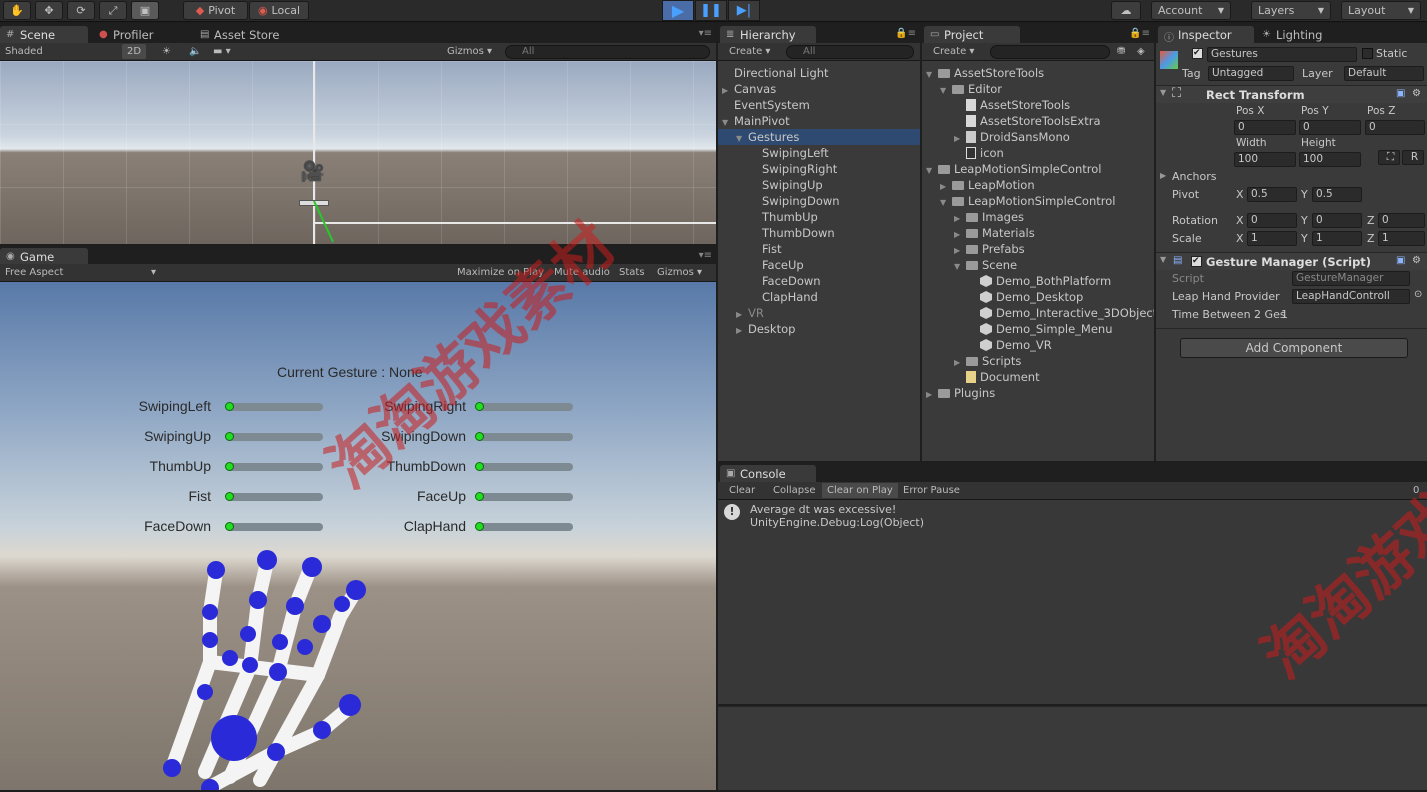 The width and height of the screenshot is (1427, 792). What do you see at coordinates (819, 217) in the screenshot?
I see `hierarchy-item: ThumbUp` at bounding box center [819, 217].